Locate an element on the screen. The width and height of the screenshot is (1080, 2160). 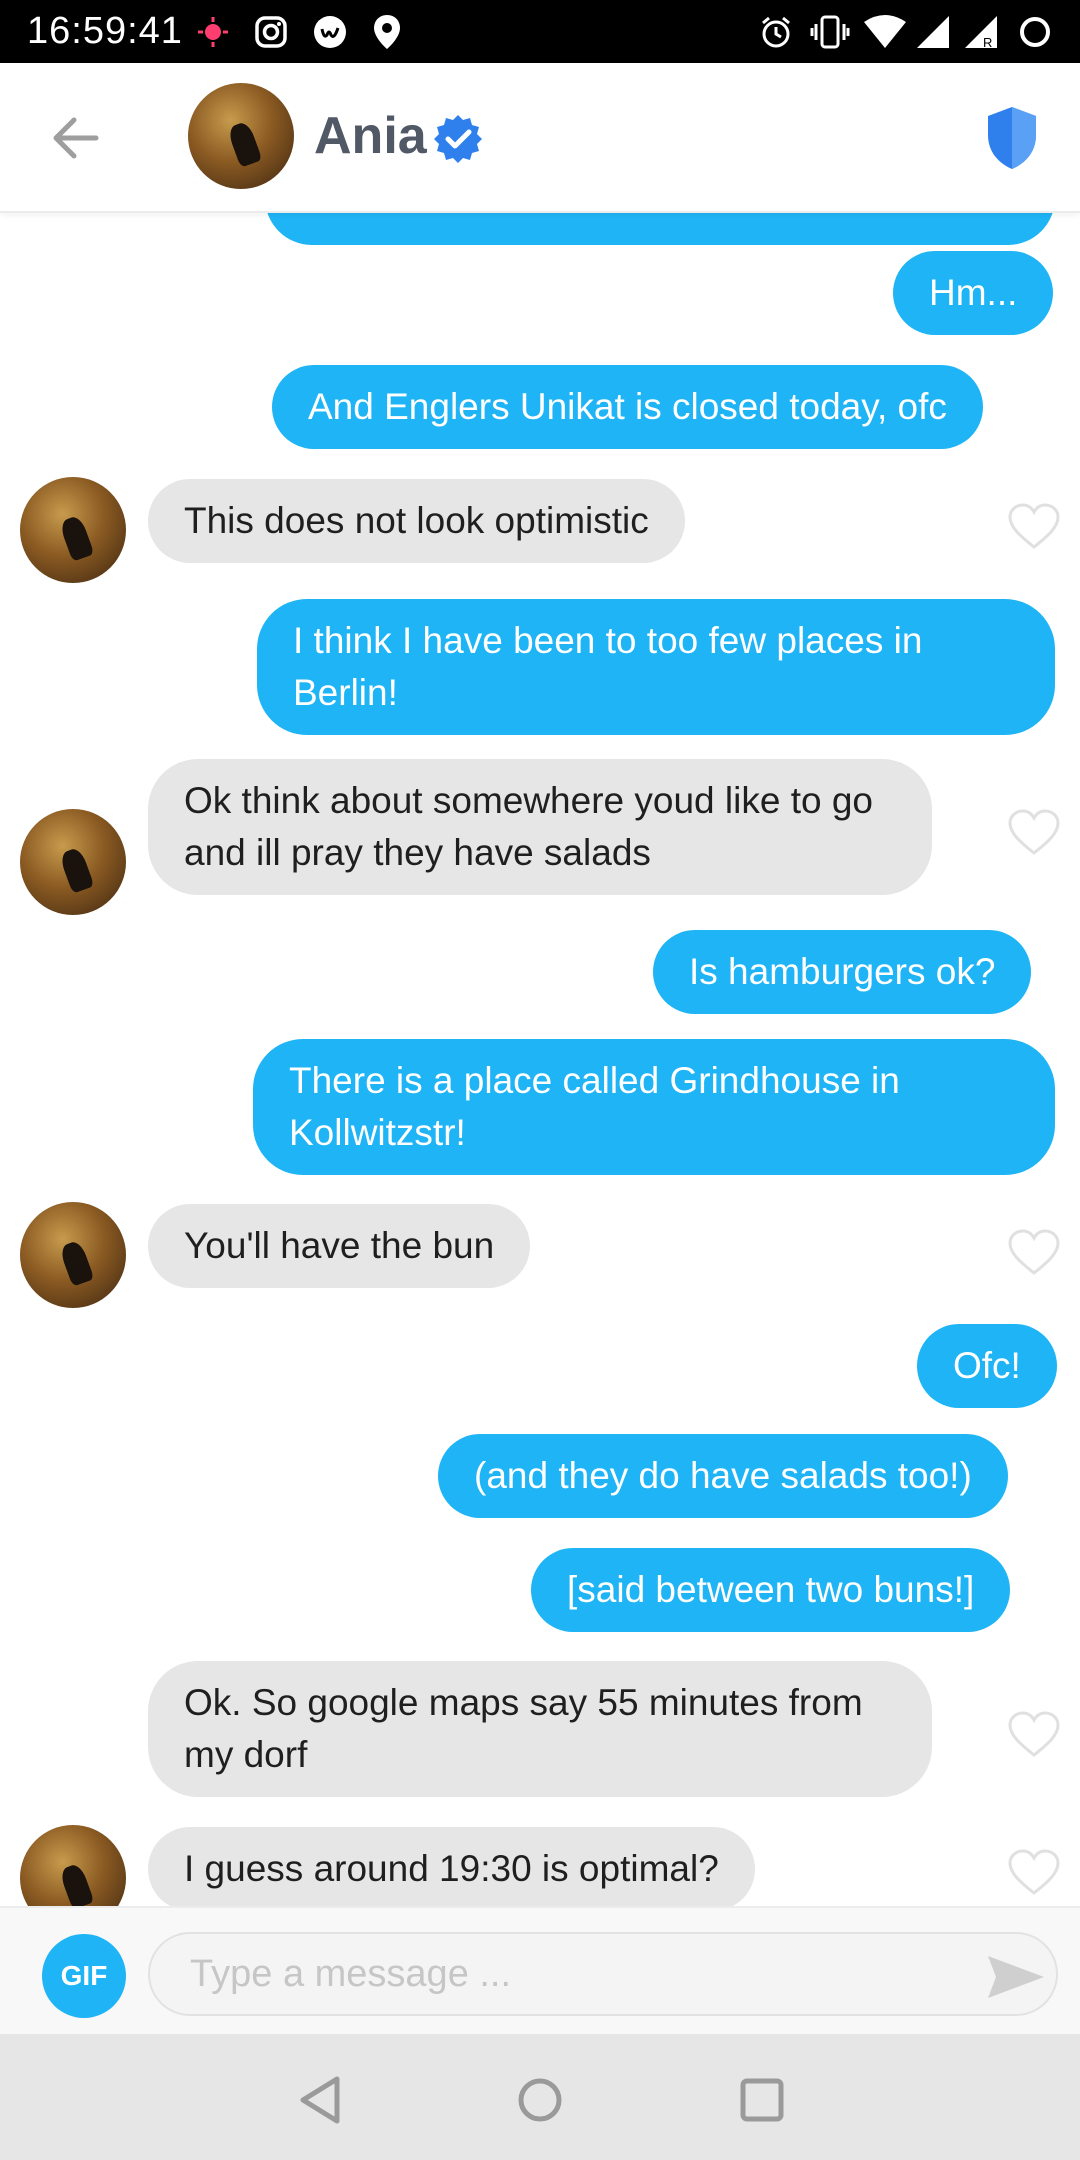
location-icon is located at coordinates (387, 31).